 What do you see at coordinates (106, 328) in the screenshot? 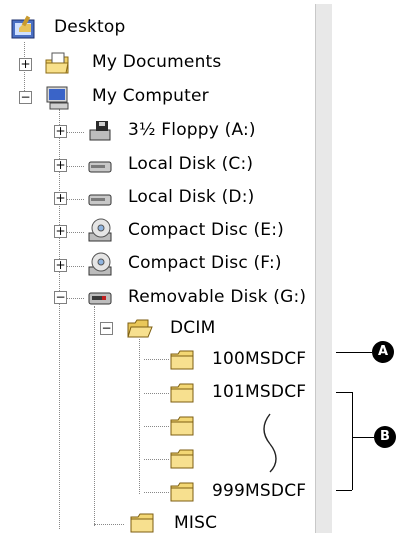
I see `collapse-dcim: −` at bounding box center [106, 328].